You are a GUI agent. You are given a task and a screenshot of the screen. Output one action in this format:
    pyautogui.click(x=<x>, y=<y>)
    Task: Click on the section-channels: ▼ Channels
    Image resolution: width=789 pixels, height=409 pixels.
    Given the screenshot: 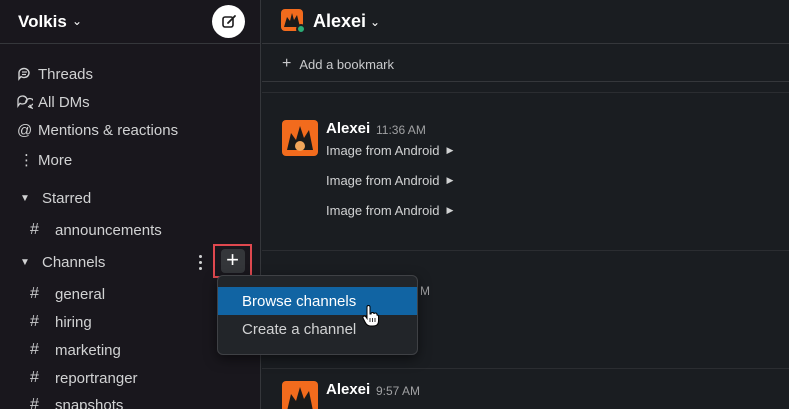 What is the action you would take?
    pyautogui.click(x=61, y=262)
    